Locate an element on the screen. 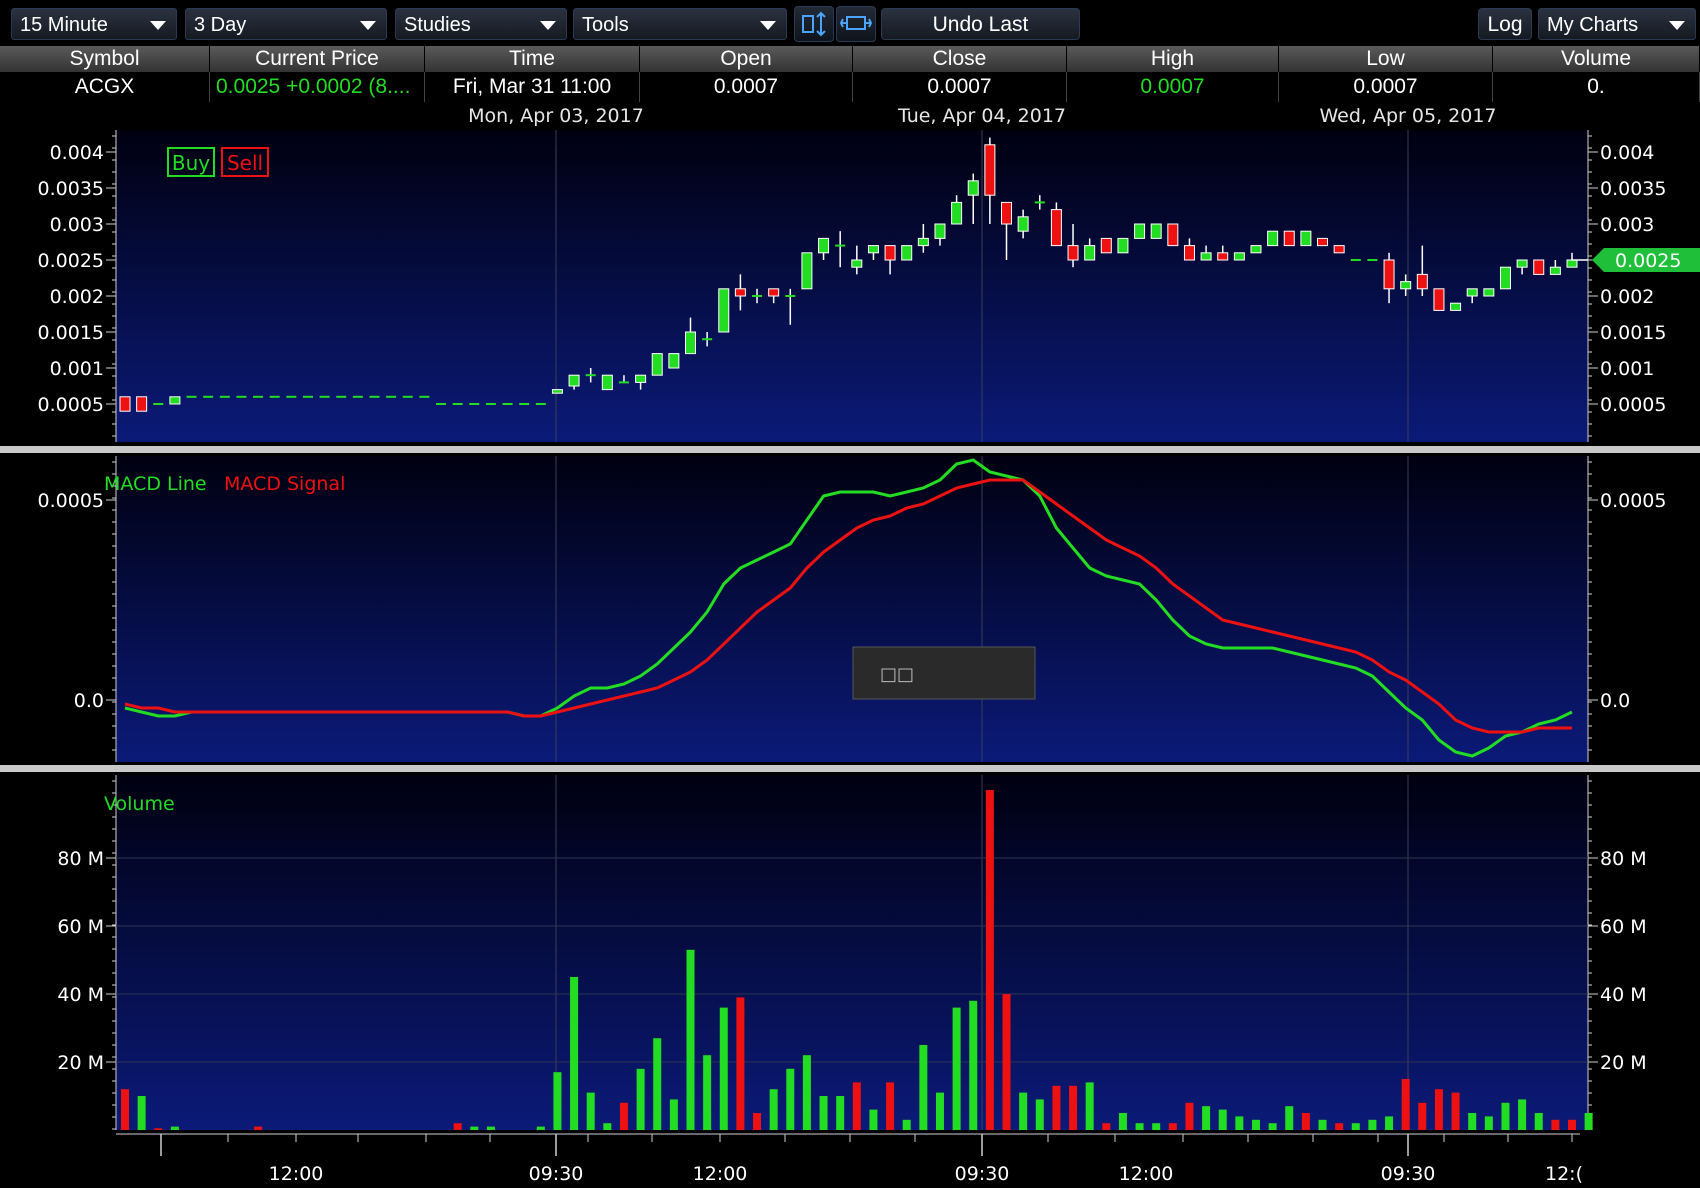 This screenshot has width=1700, height=1188. overlay-box-text: □□ is located at coordinates (897, 674).